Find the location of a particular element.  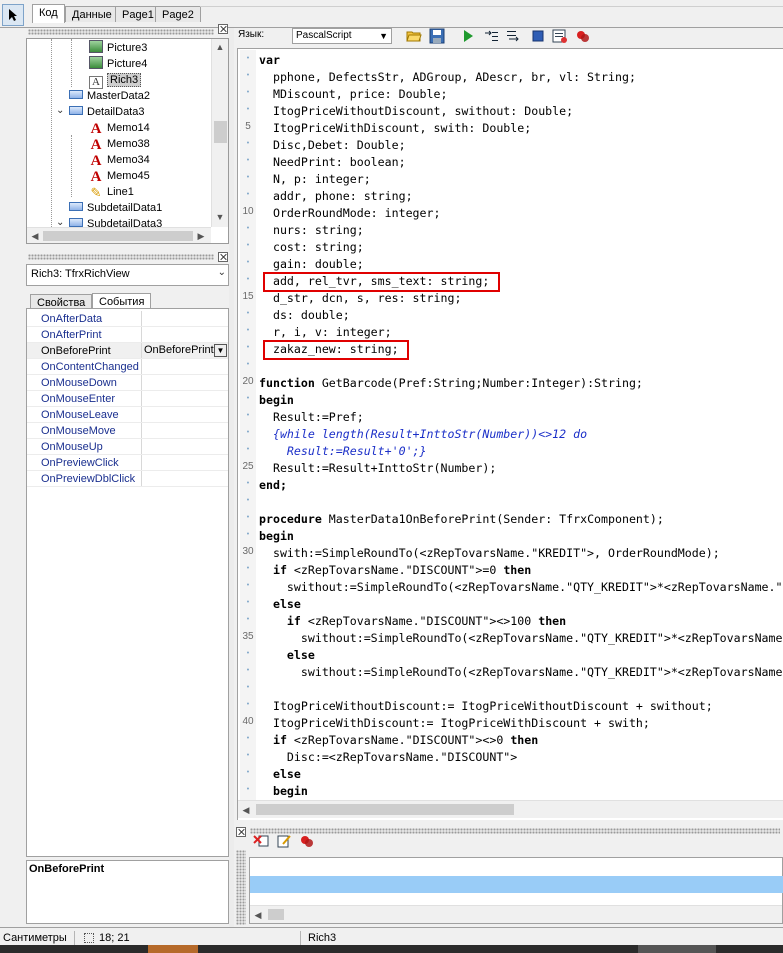

evaluate-icon is located at coordinates (560, 36).